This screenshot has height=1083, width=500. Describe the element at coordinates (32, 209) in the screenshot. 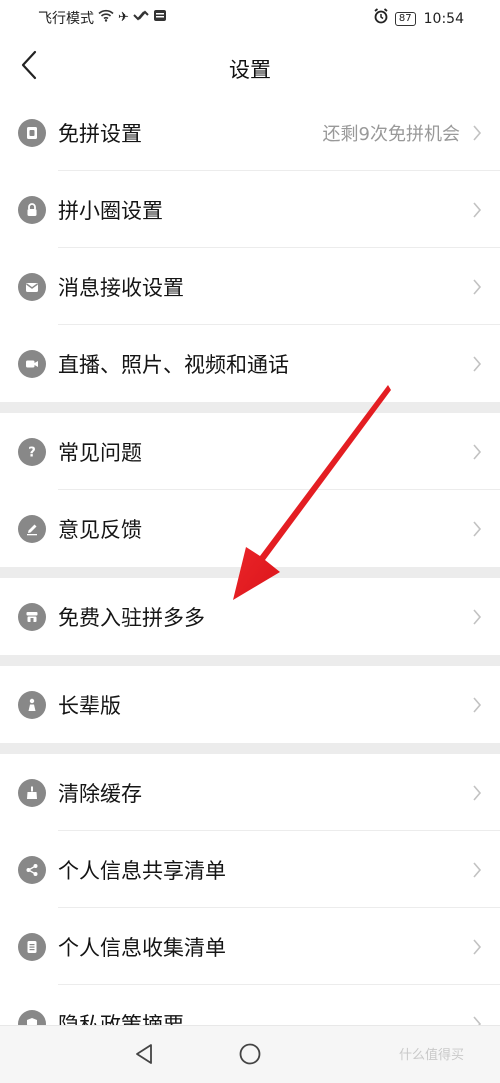

I see `lock-icon` at that location.